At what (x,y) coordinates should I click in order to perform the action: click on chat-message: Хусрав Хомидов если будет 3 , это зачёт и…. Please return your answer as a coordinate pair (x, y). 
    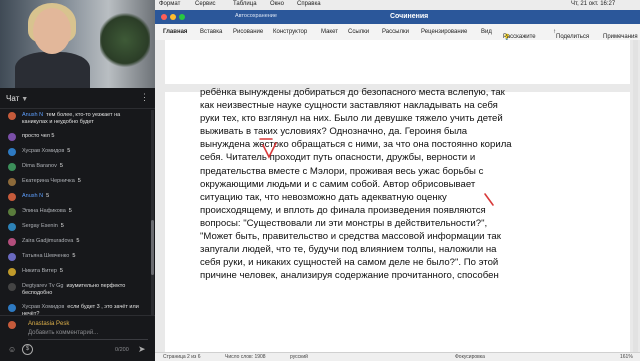
    Looking at the image, I should click on (75, 308).